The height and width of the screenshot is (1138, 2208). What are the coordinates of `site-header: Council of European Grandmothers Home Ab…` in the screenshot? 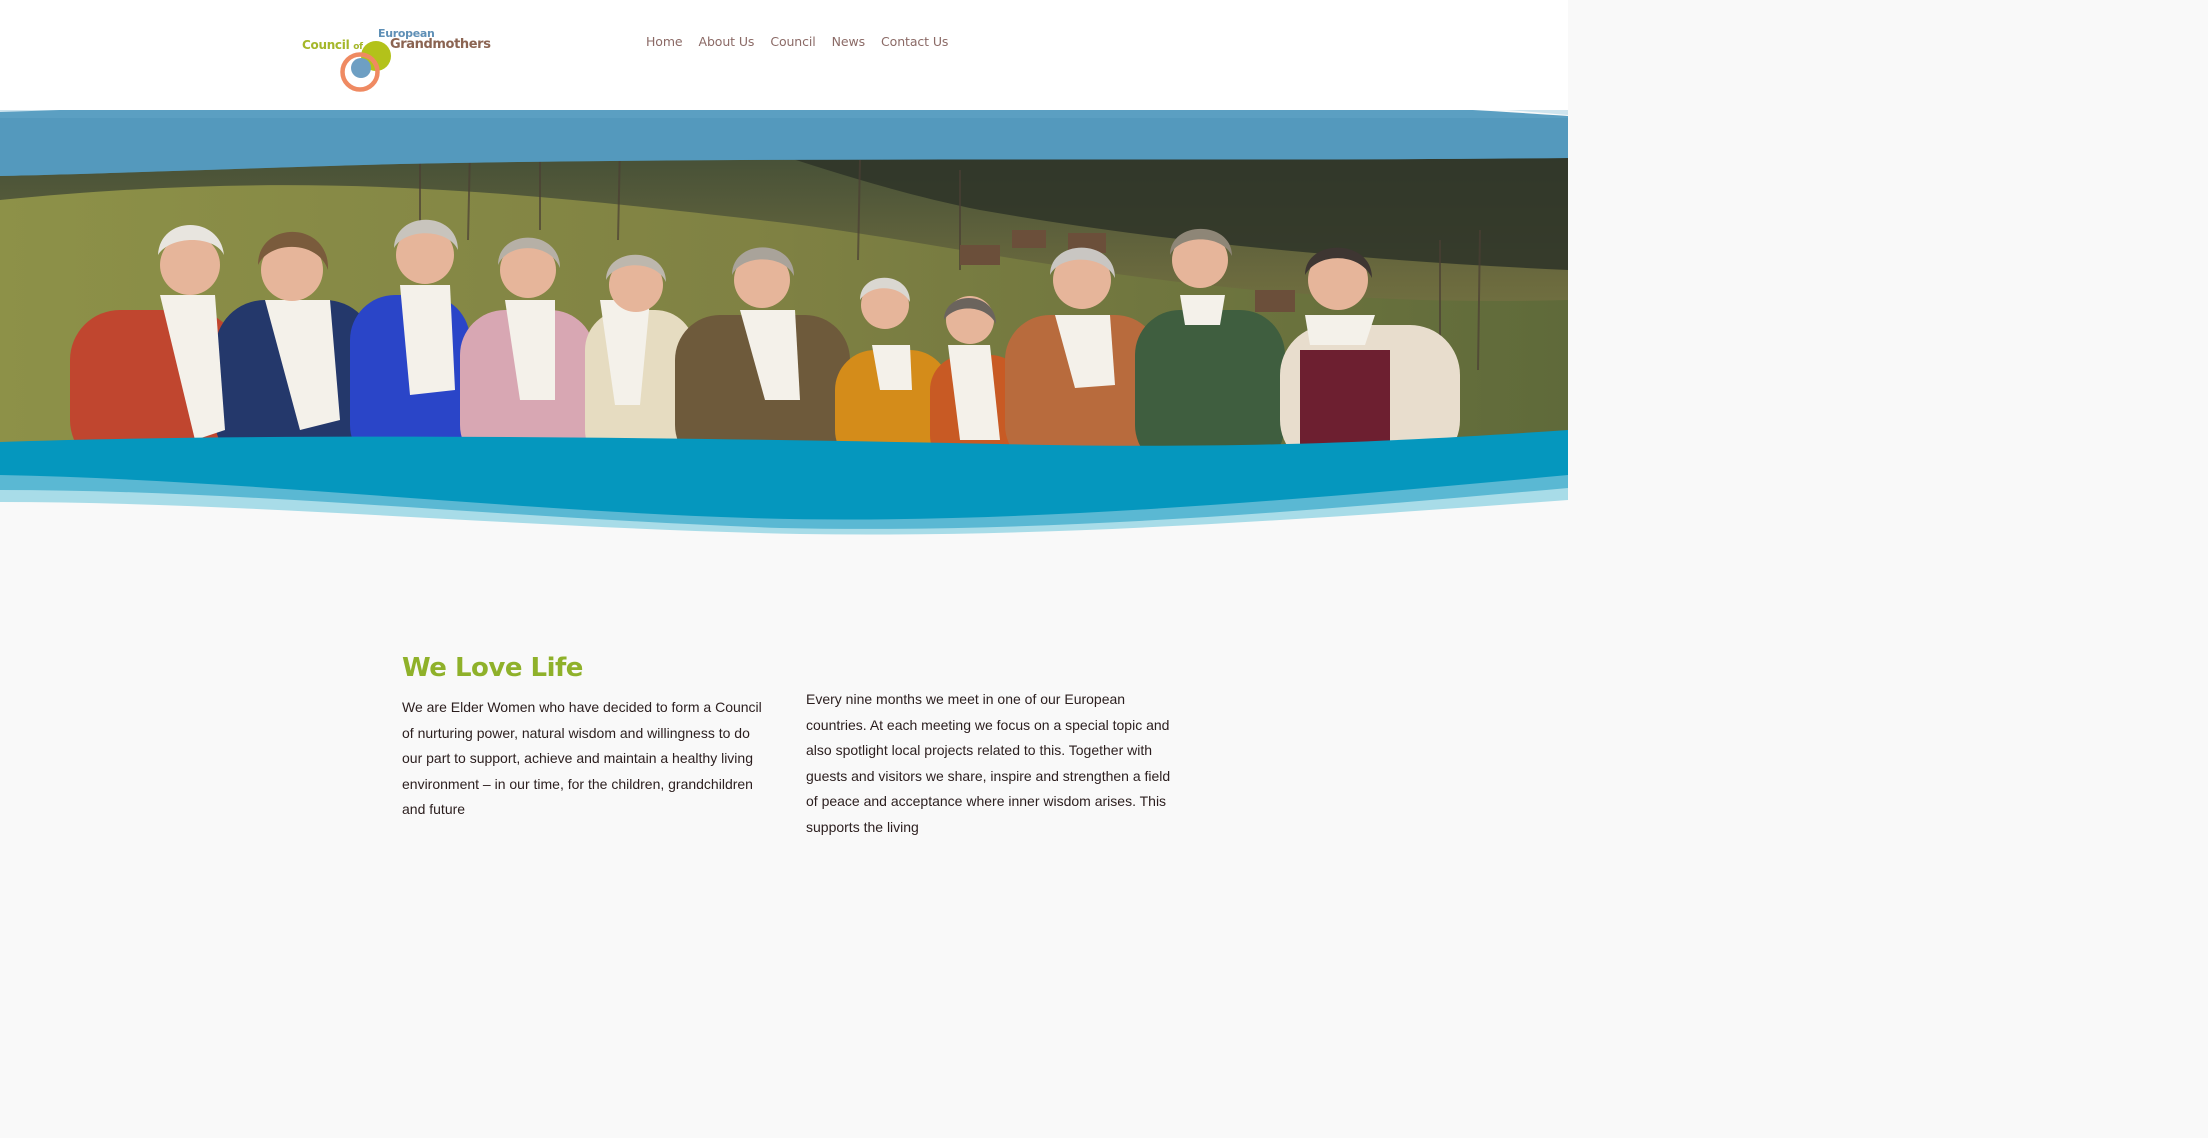 It's located at (784, 55).